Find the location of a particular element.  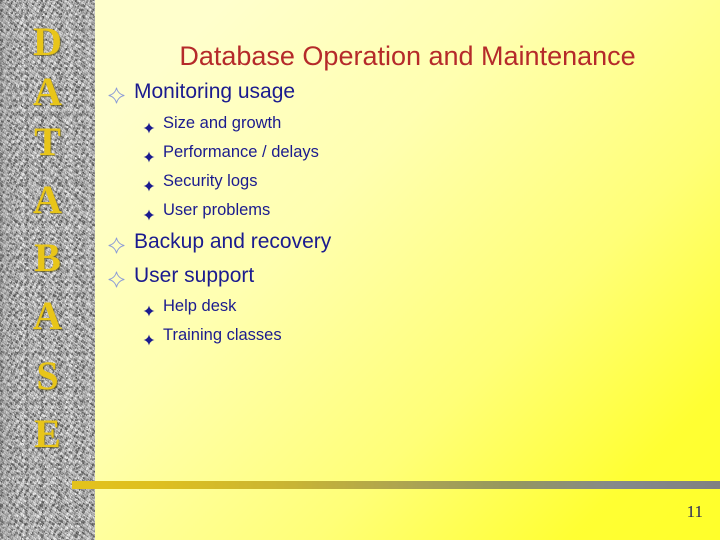

slide-title: Database Operation and Maintenance is located at coordinates (407, 56).